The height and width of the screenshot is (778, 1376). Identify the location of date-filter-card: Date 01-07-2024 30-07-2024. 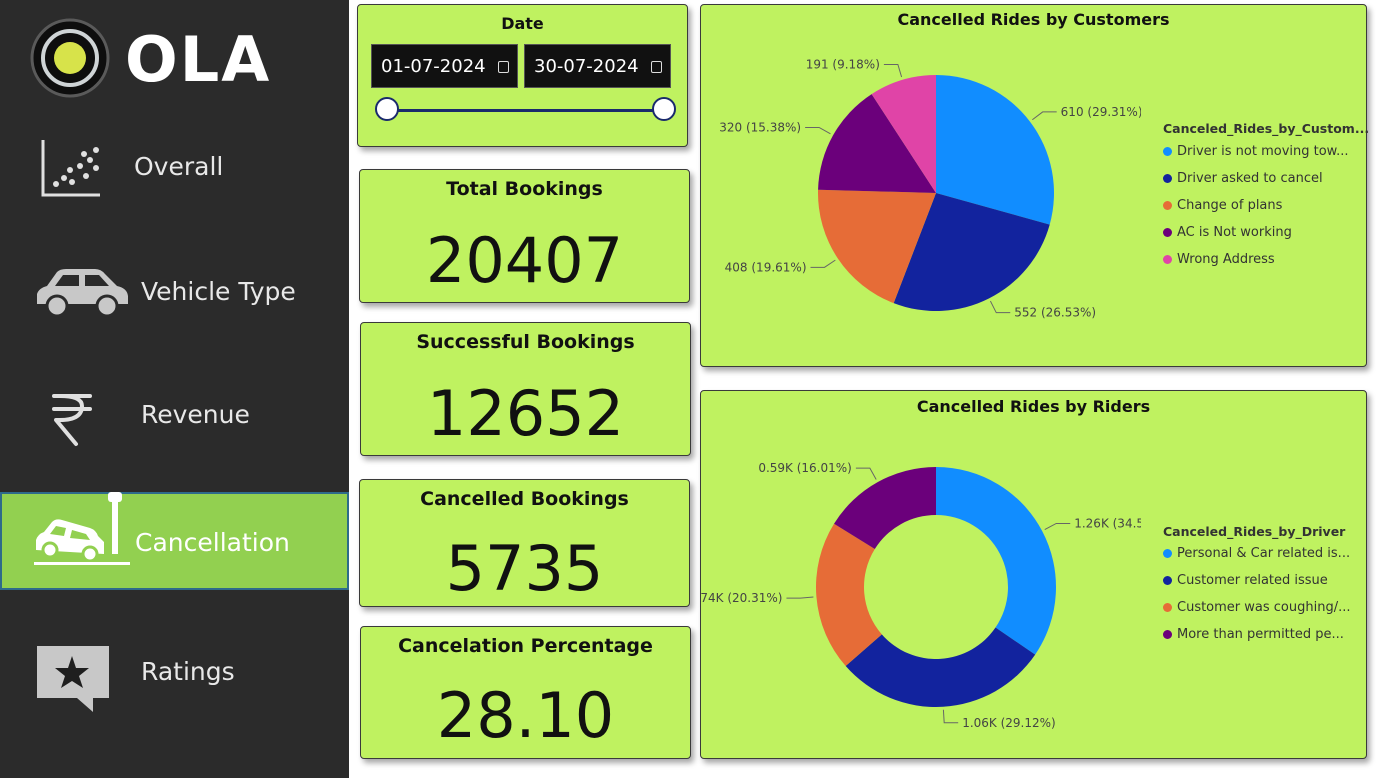
(522, 75).